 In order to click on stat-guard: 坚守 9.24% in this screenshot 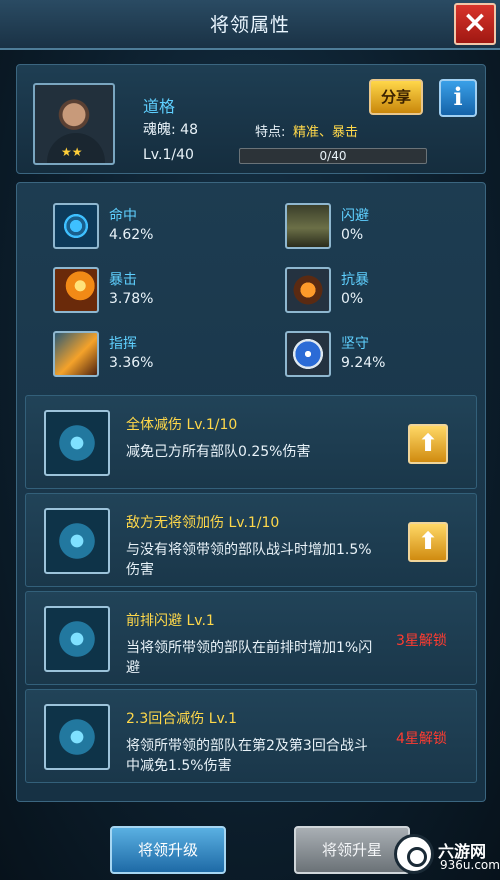, I will do `click(385, 355)`.